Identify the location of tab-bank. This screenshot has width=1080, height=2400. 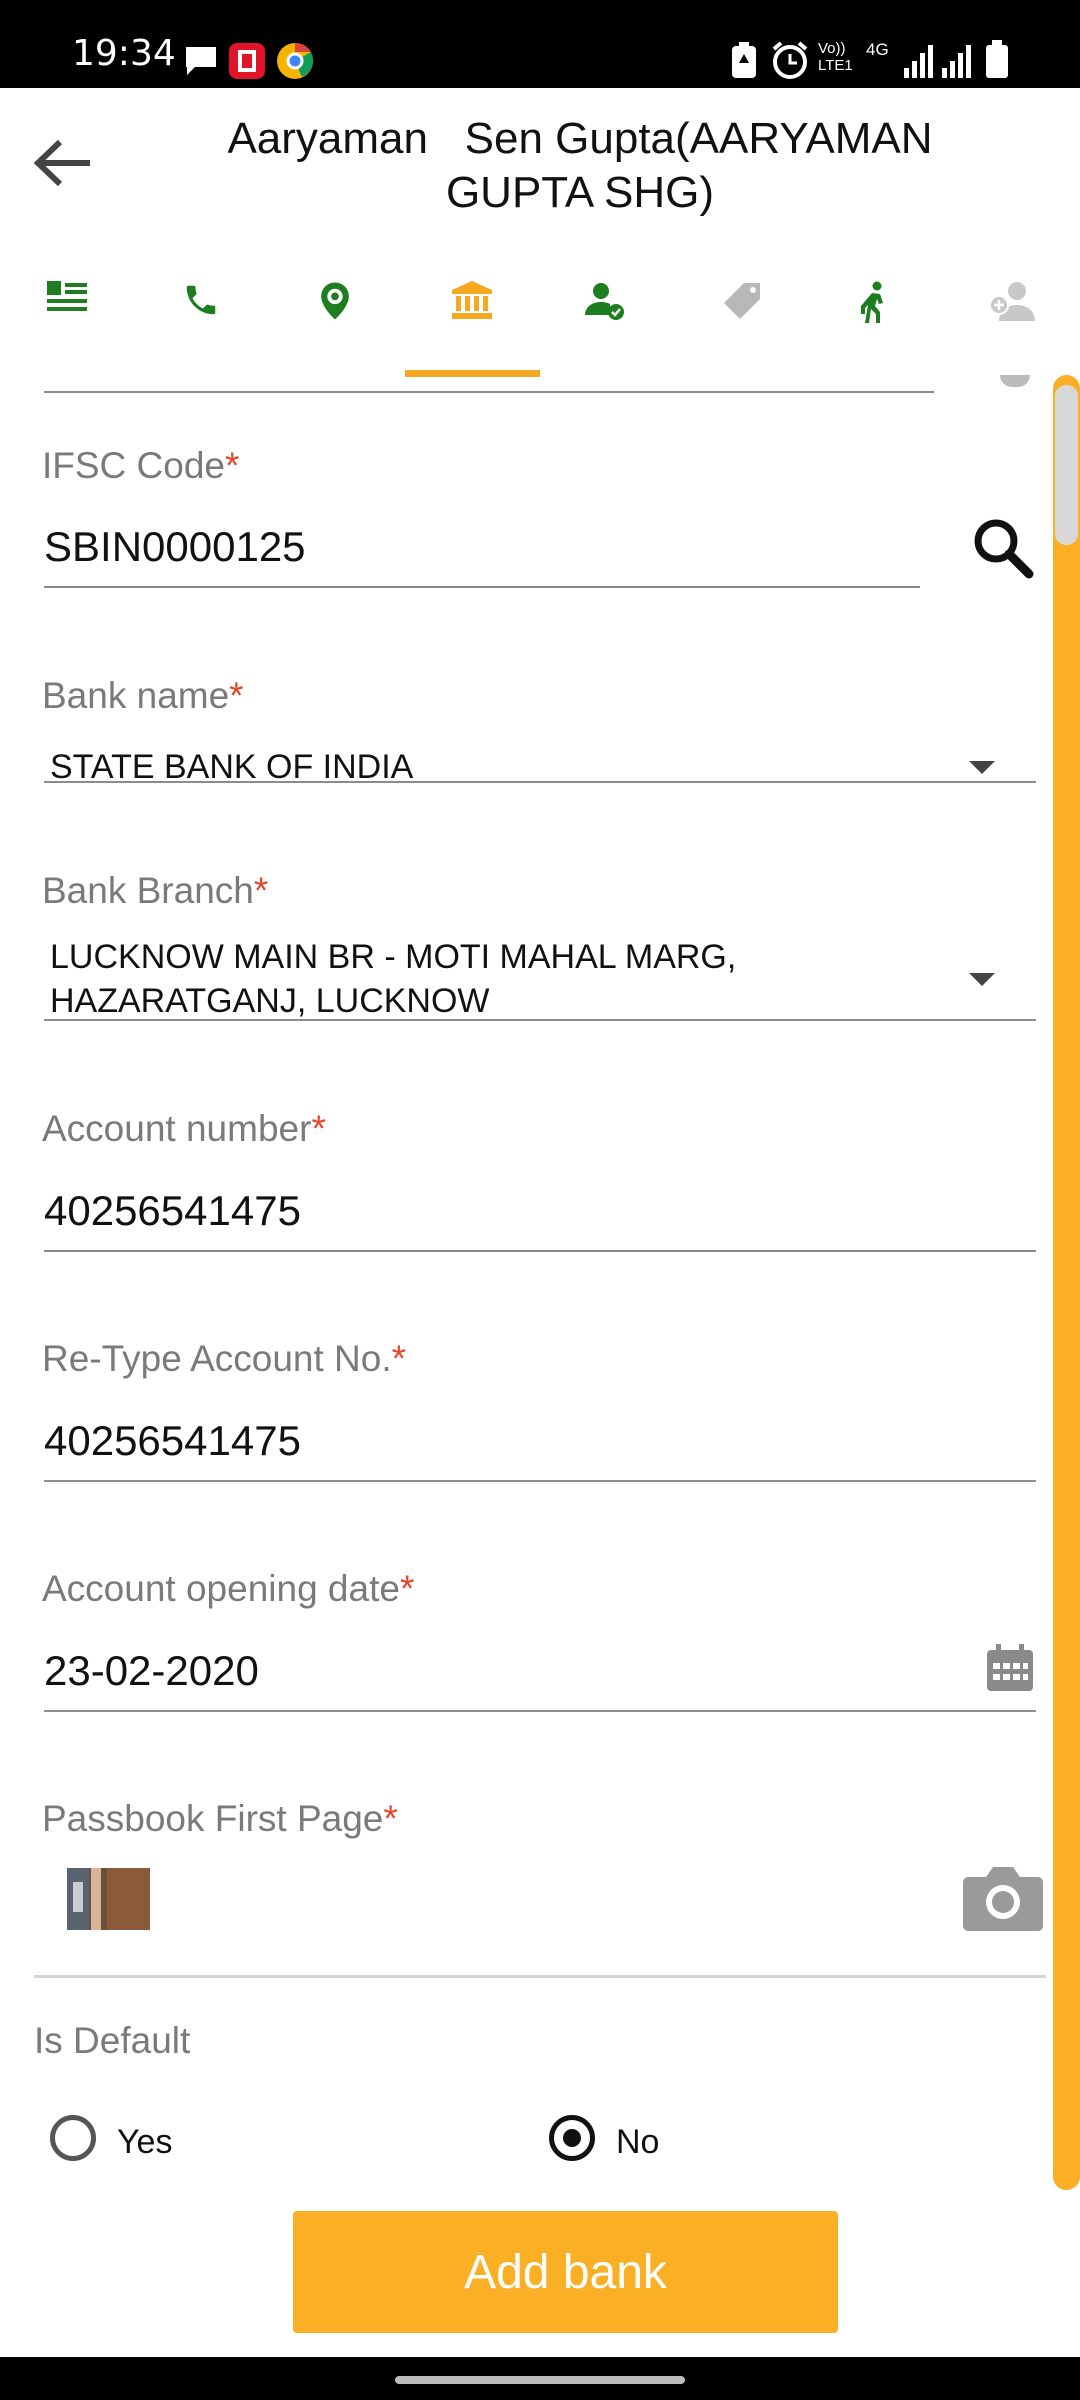
(472, 307).